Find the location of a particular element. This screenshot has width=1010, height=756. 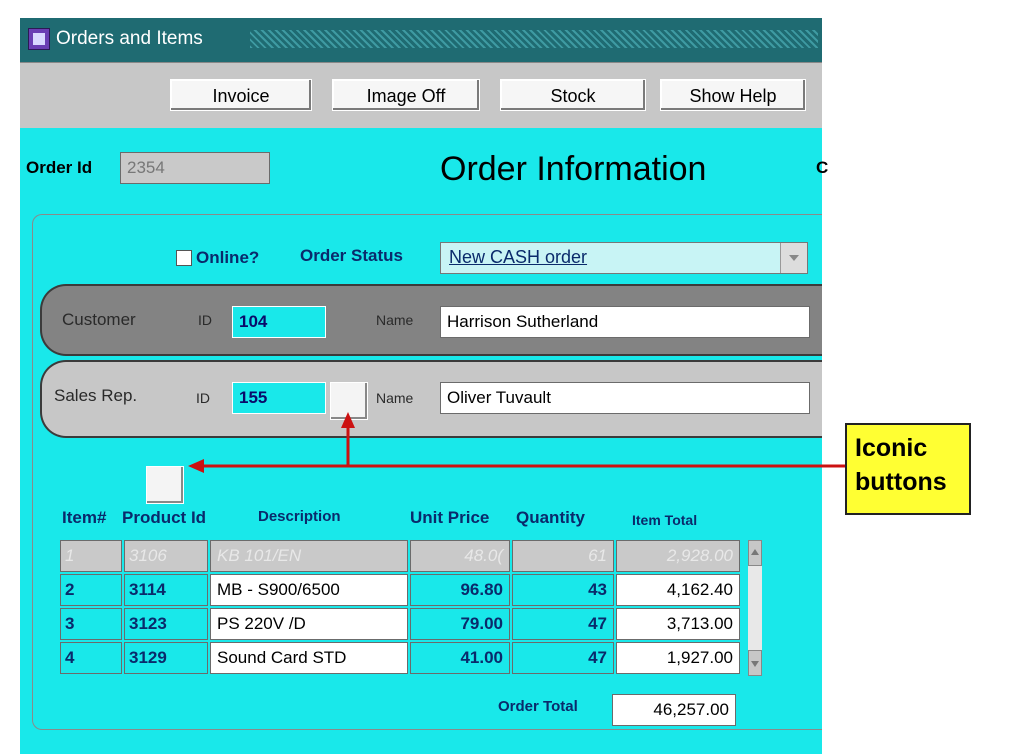

chevron-down-icon is located at coordinates (793, 258).